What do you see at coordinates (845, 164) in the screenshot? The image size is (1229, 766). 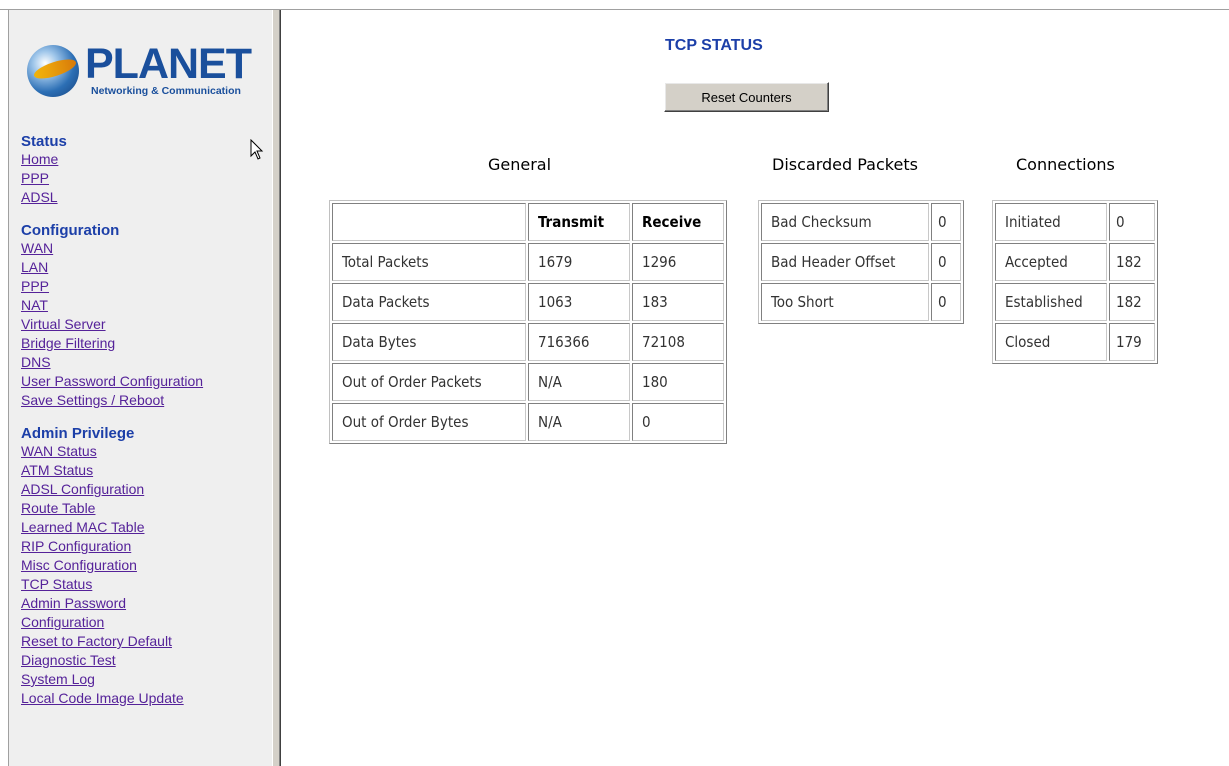 I see `discarded-packets-title: Discarded Packets` at bounding box center [845, 164].